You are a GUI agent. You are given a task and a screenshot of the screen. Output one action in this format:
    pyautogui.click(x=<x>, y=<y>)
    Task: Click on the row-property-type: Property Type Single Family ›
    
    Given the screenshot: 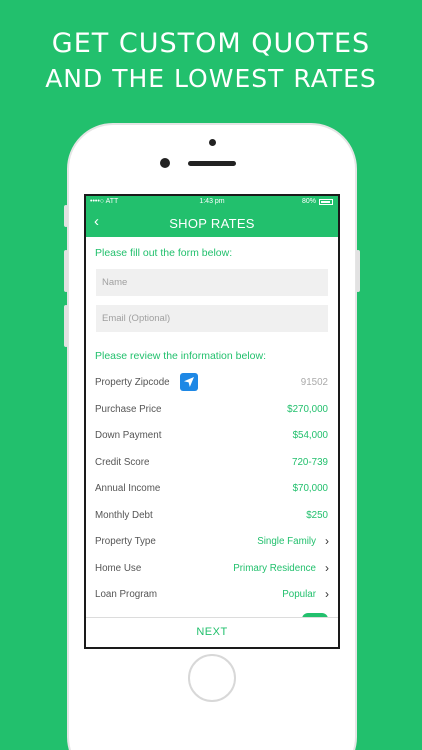 What is the action you would take?
    pyautogui.click(x=212, y=541)
    